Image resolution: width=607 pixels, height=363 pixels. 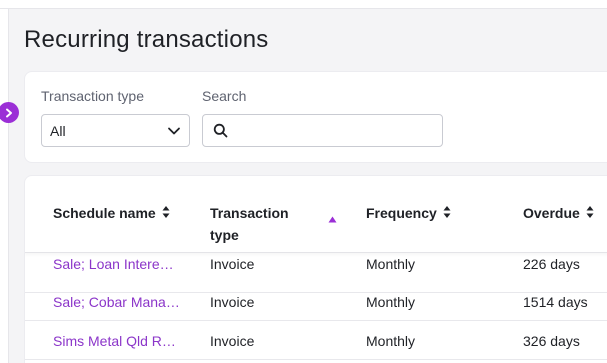 What do you see at coordinates (391, 341) in the screenshot?
I see `frequency-cell: Monthly` at bounding box center [391, 341].